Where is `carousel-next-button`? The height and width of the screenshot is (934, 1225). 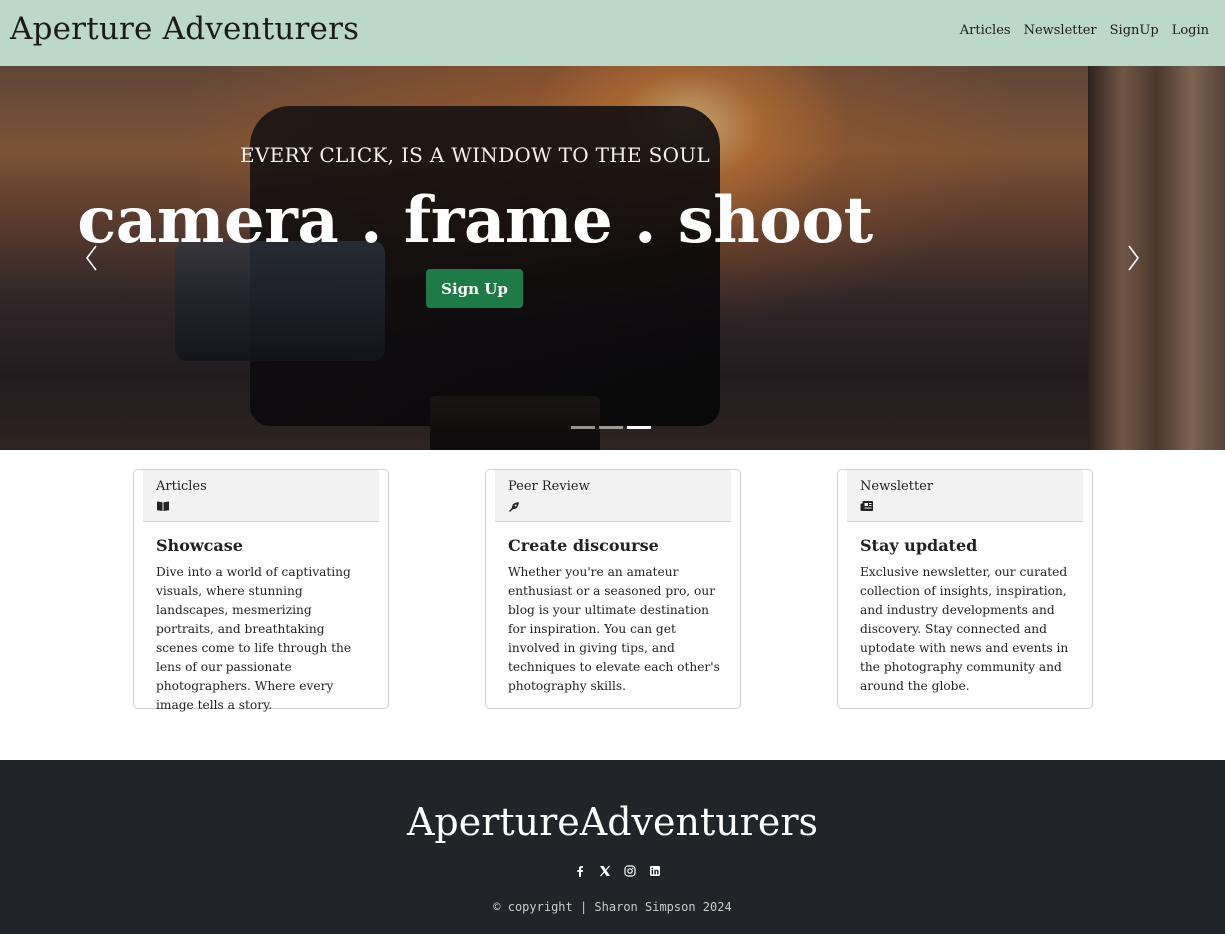 carousel-next-button is located at coordinates (1133, 258).